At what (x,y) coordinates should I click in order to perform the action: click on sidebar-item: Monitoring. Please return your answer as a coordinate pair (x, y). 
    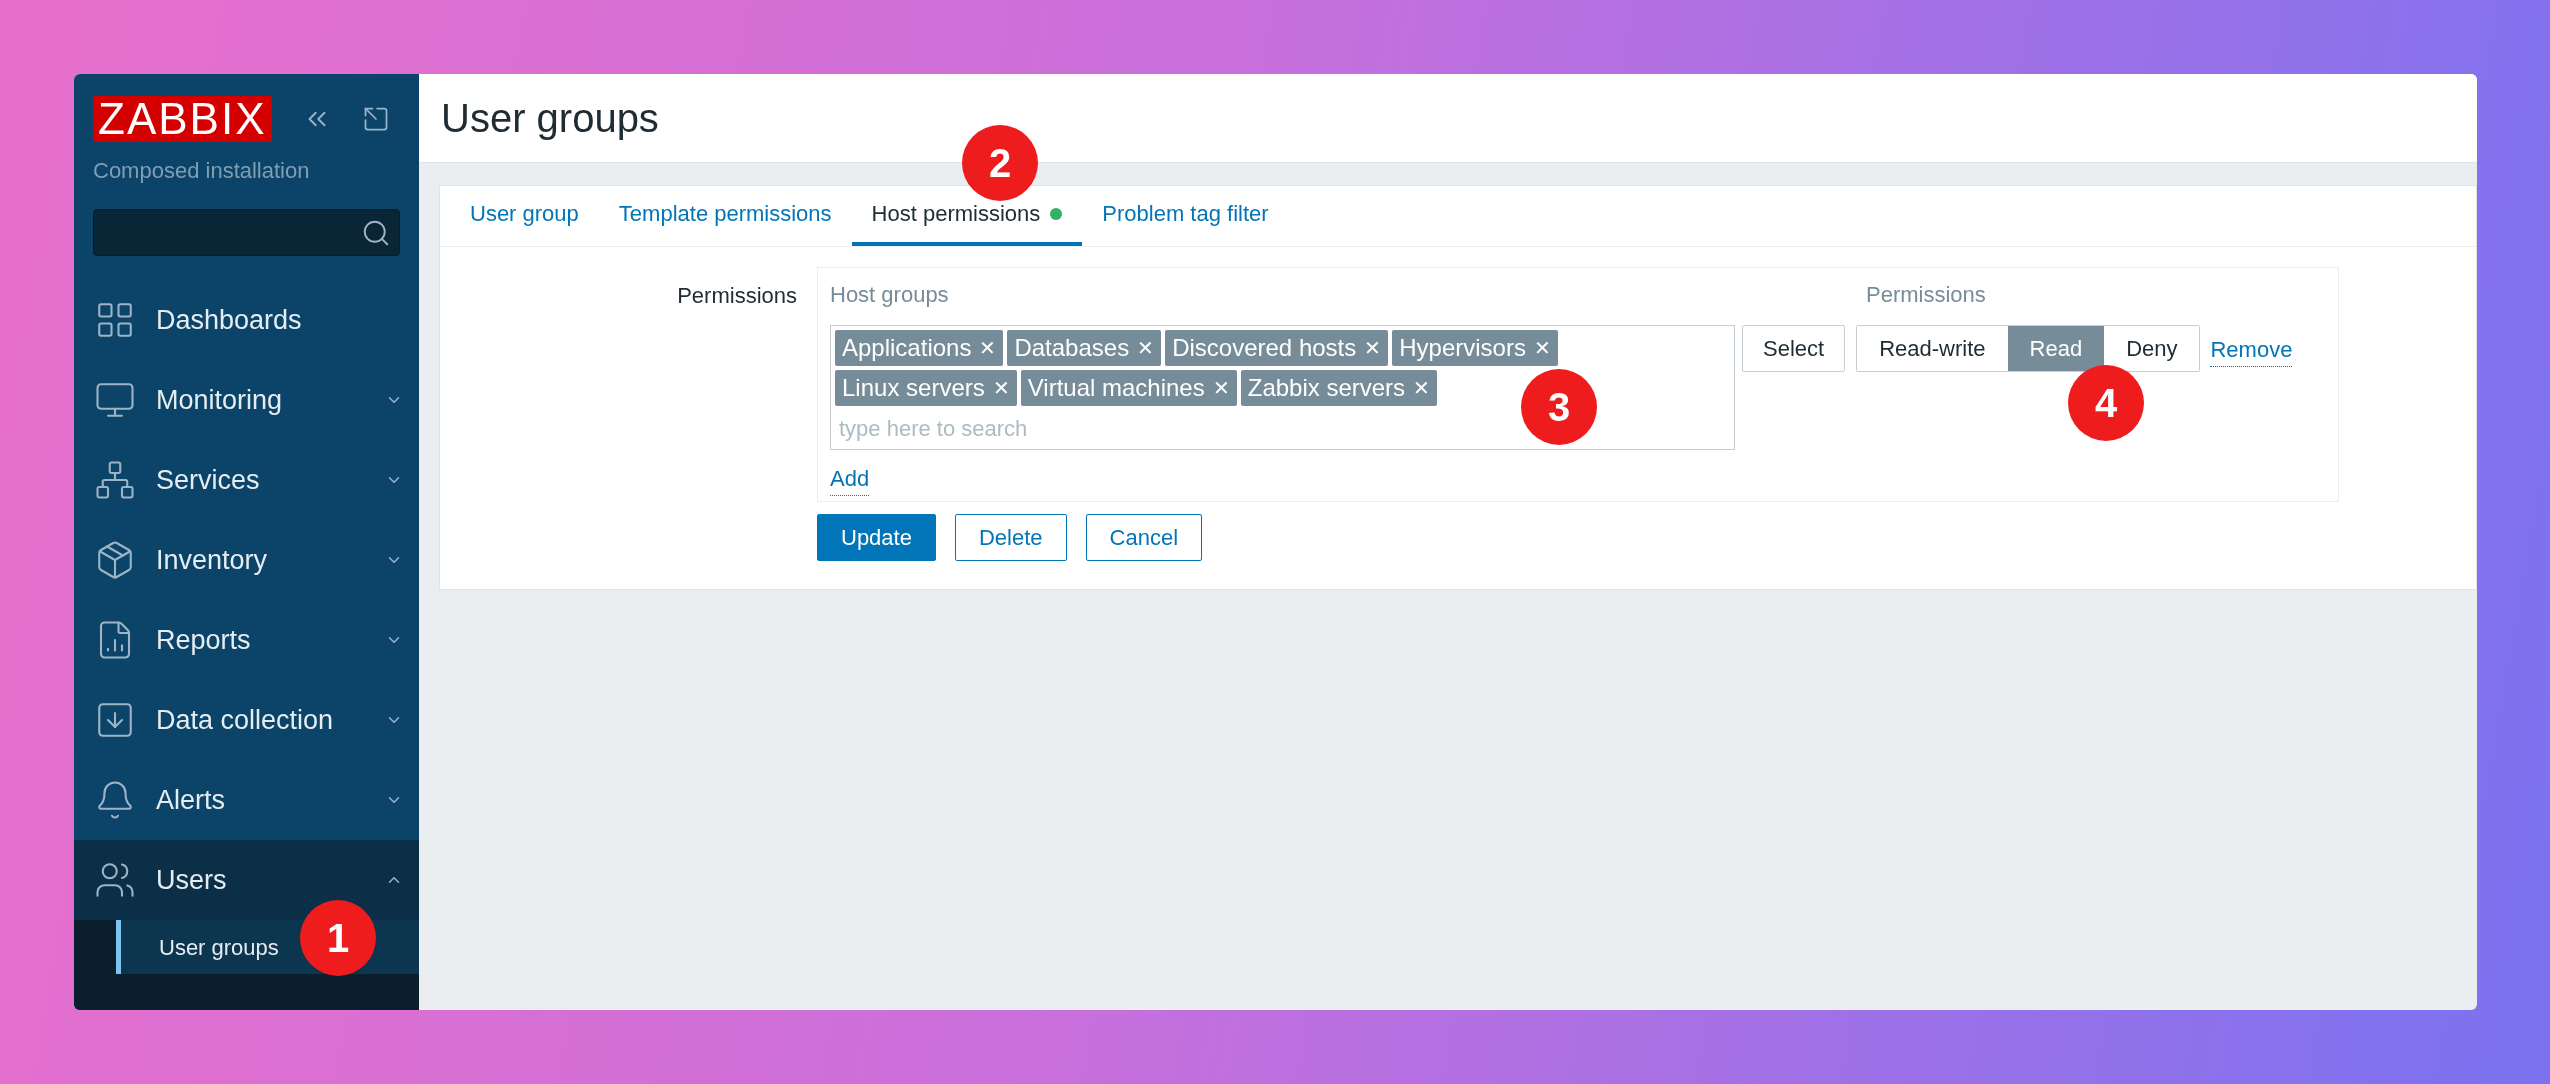
    Looking at the image, I should click on (246, 400).